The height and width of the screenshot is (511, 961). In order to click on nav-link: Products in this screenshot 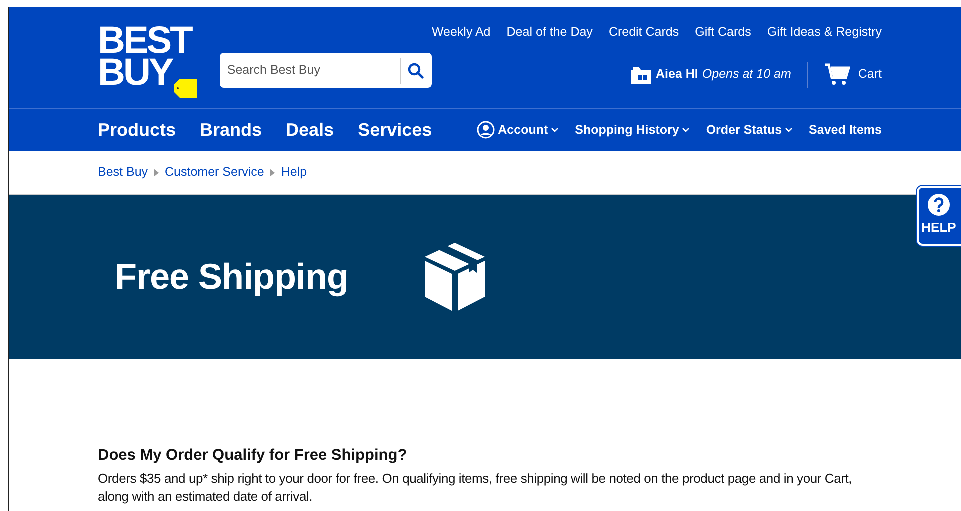, I will do `click(137, 130)`.